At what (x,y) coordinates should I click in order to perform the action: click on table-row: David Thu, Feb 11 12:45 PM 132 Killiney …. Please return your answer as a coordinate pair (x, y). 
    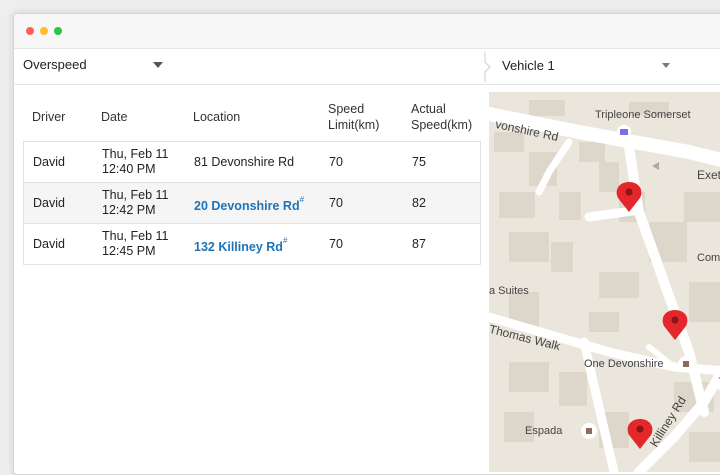
    Looking at the image, I should click on (252, 244).